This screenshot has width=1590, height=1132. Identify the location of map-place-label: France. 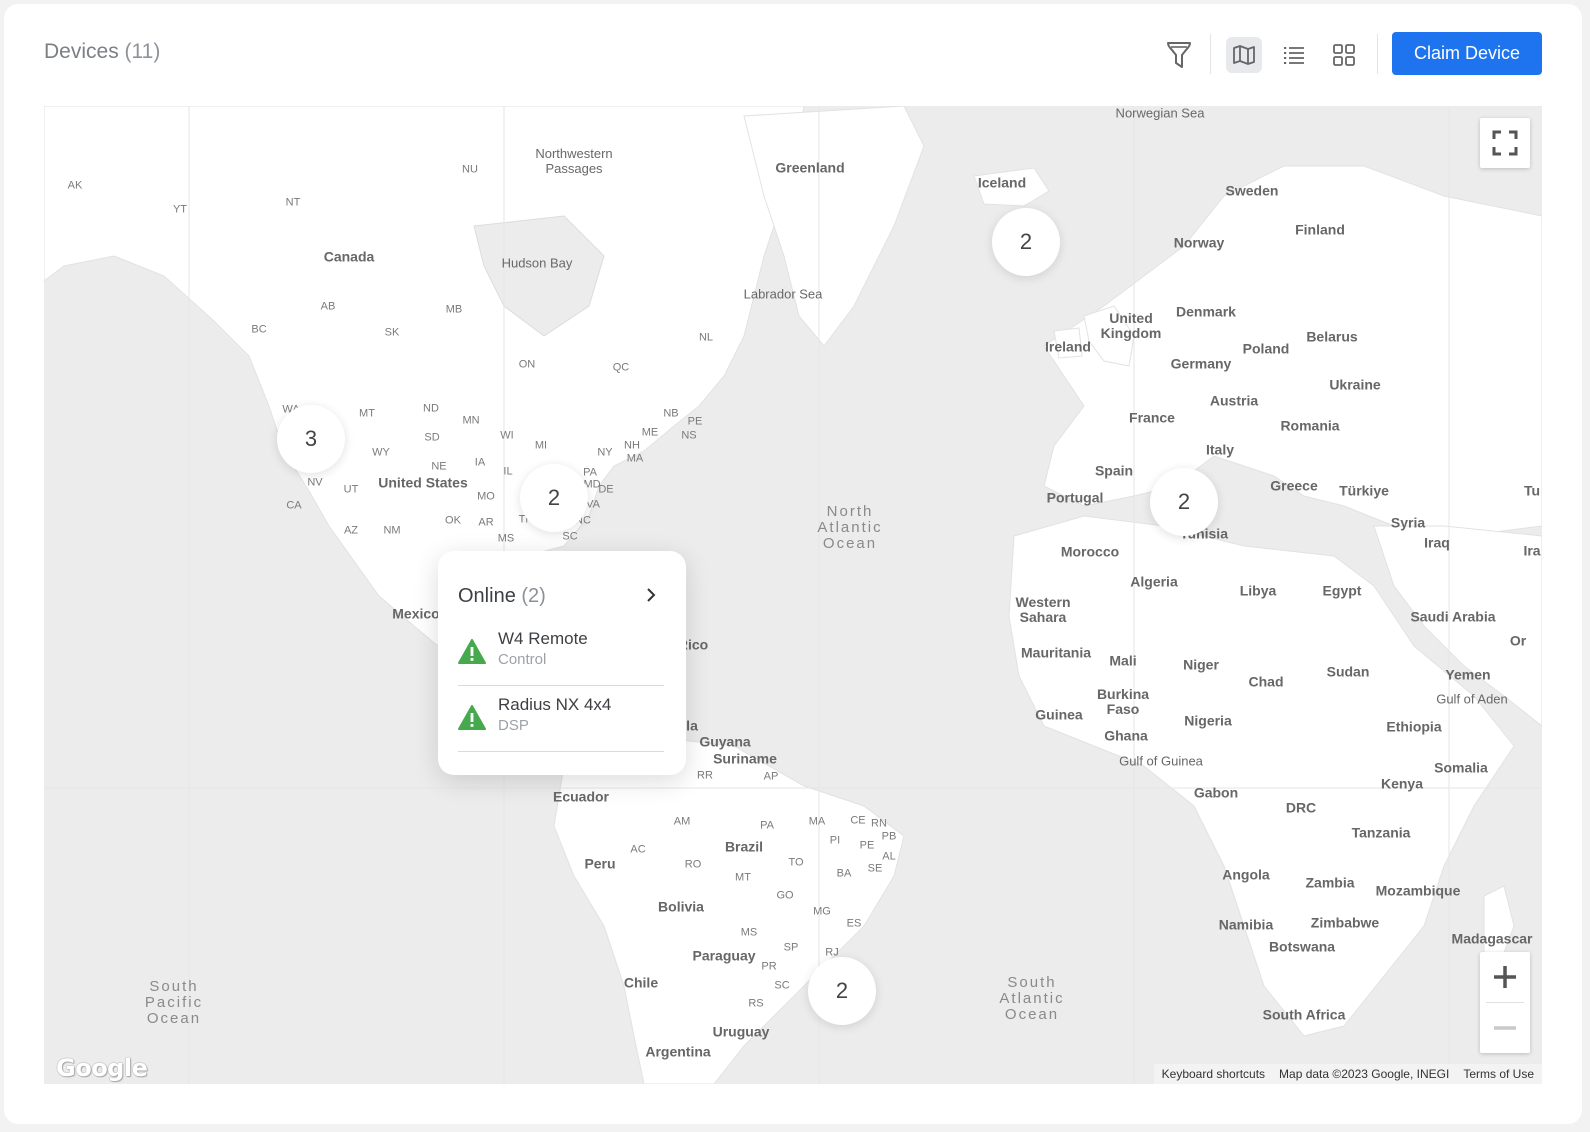
(1152, 417).